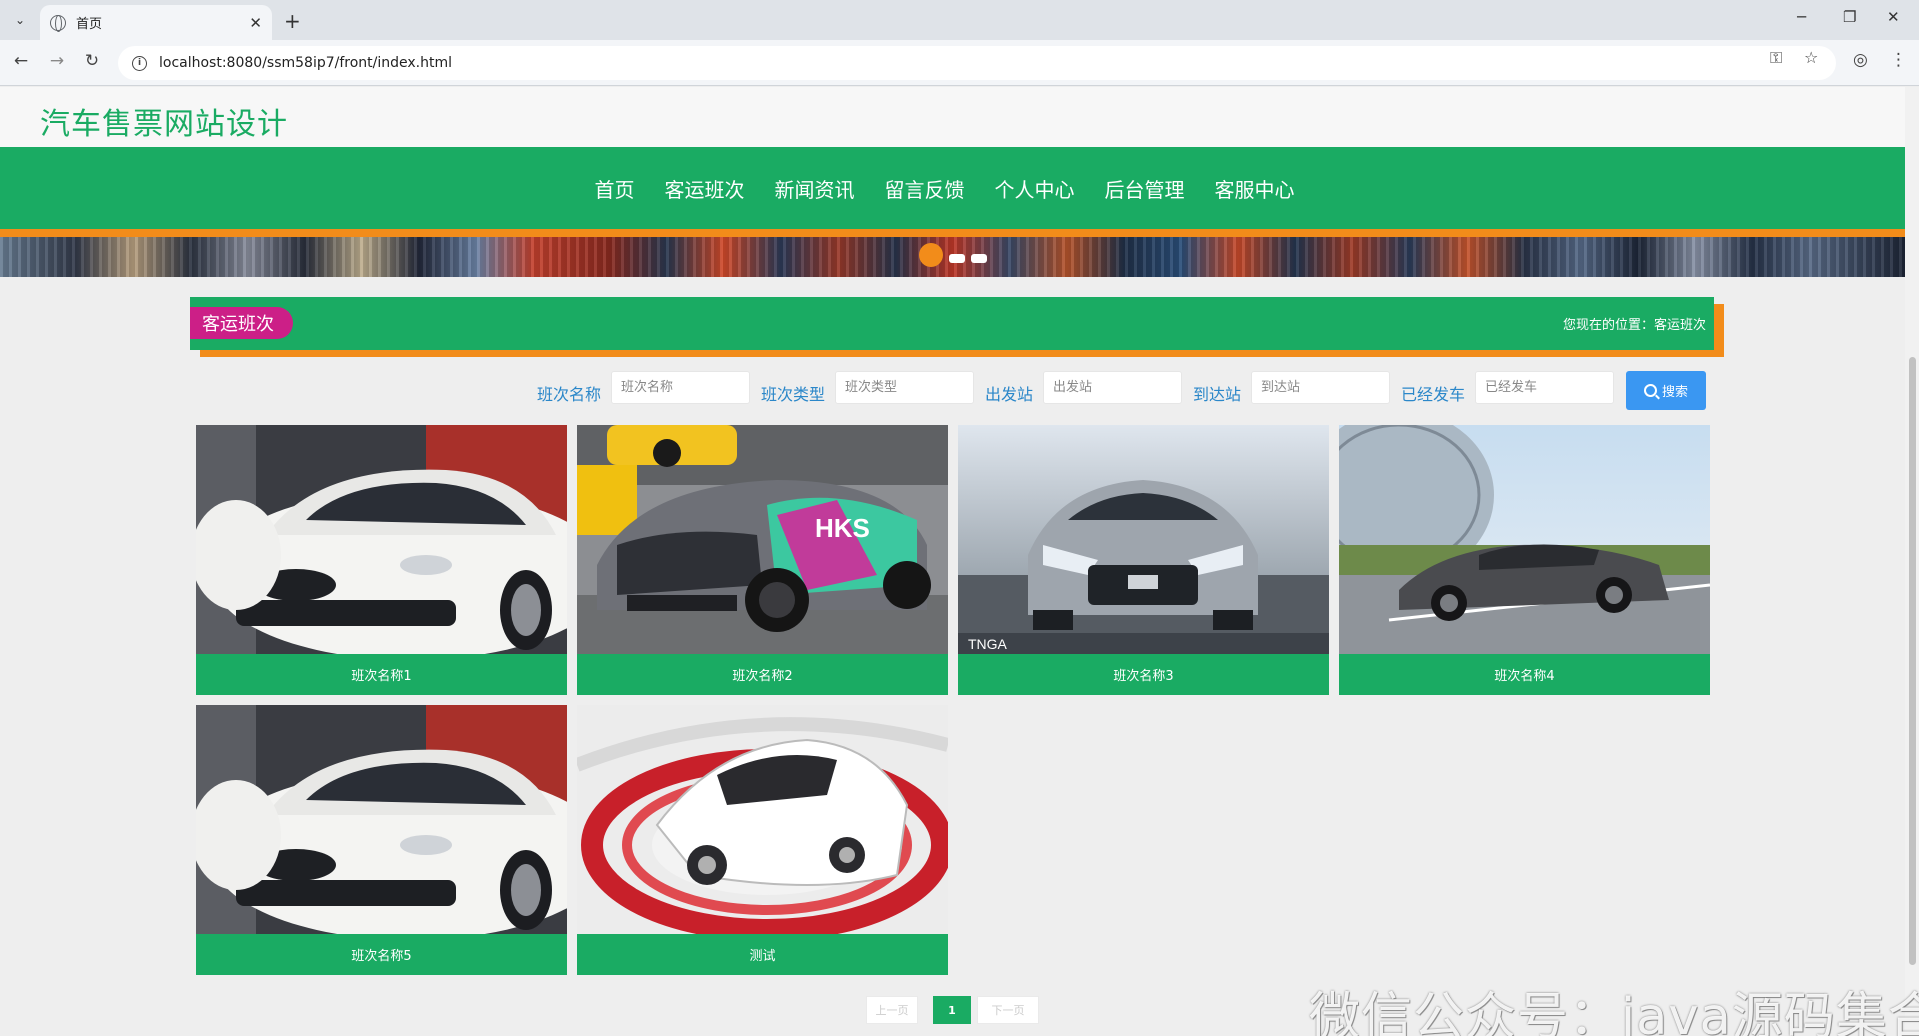 The width and height of the screenshot is (1919, 1036). I want to click on card-image: HKS, so click(762, 539).